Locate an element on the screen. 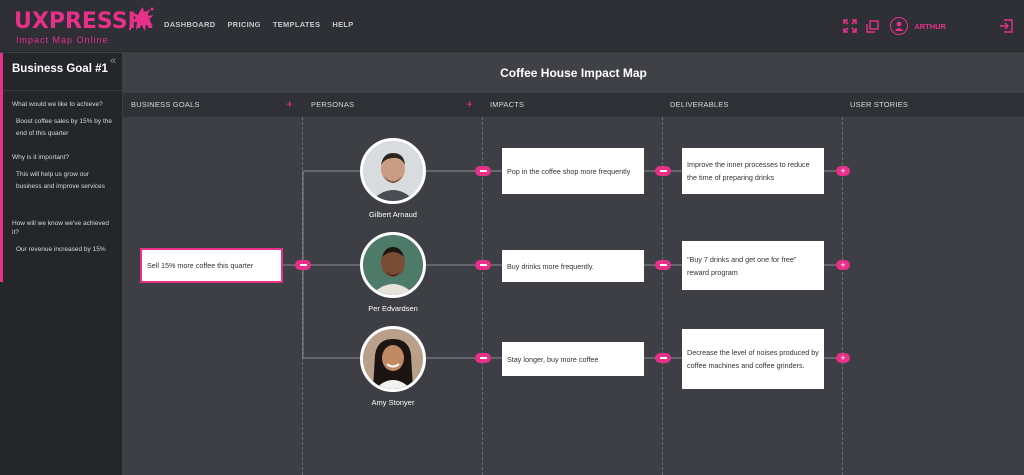 The height and width of the screenshot is (475, 1024). persona-name: Per Edvardsen is located at coordinates (393, 308).